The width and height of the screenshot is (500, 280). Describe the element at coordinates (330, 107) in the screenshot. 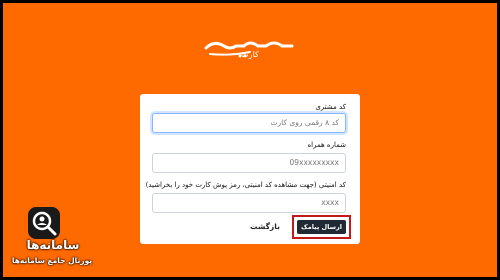

I see `card-code-label: کد مشتری` at that location.